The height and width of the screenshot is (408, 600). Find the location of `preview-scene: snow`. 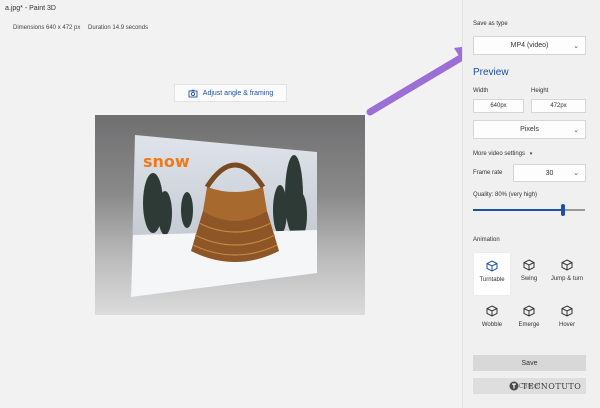

preview-scene: snow is located at coordinates (224, 216).